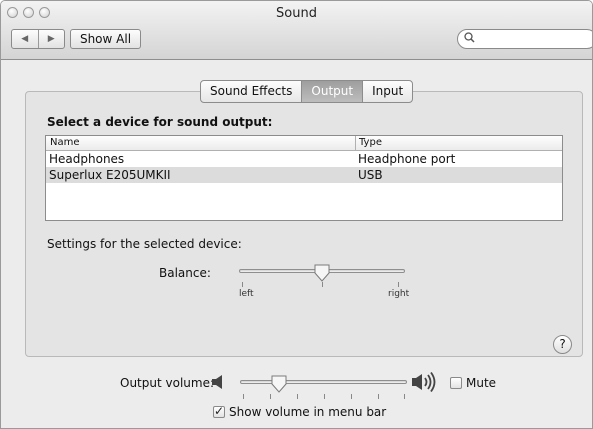 This screenshot has height=429, width=593. What do you see at coordinates (370, 175) in the screenshot?
I see `device-type: USB` at bounding box center [370, 175].